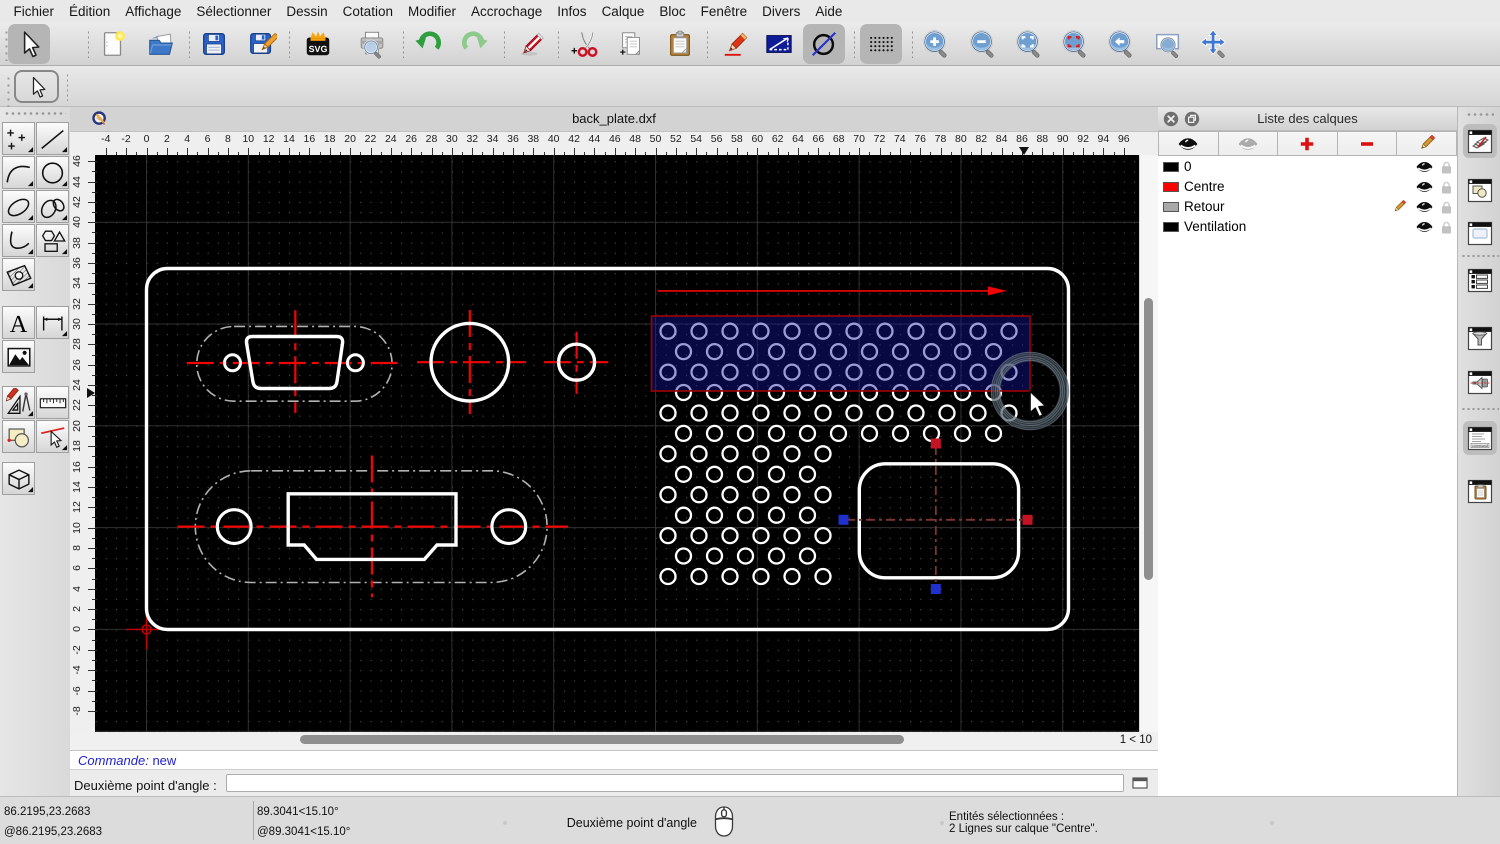 This screenshot has width=1500, height=844. I want to click on command-input, so click(675, 782).